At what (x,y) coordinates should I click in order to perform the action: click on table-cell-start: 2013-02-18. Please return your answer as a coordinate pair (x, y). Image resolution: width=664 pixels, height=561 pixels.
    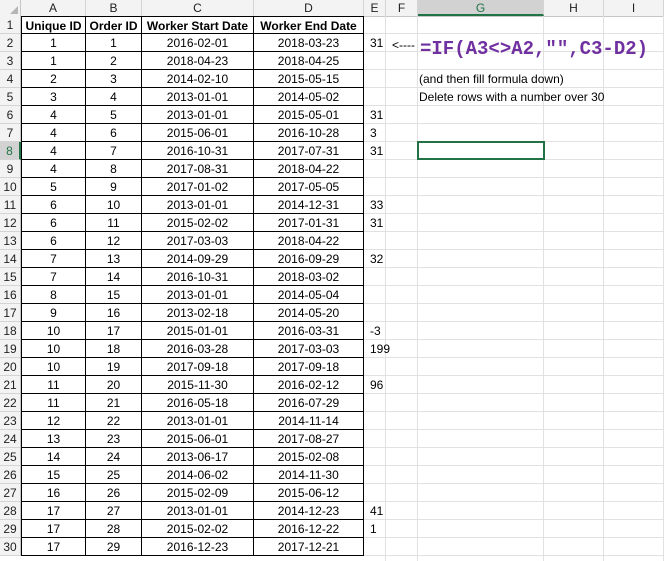
    Looking at the image, I should click on (198, 313).